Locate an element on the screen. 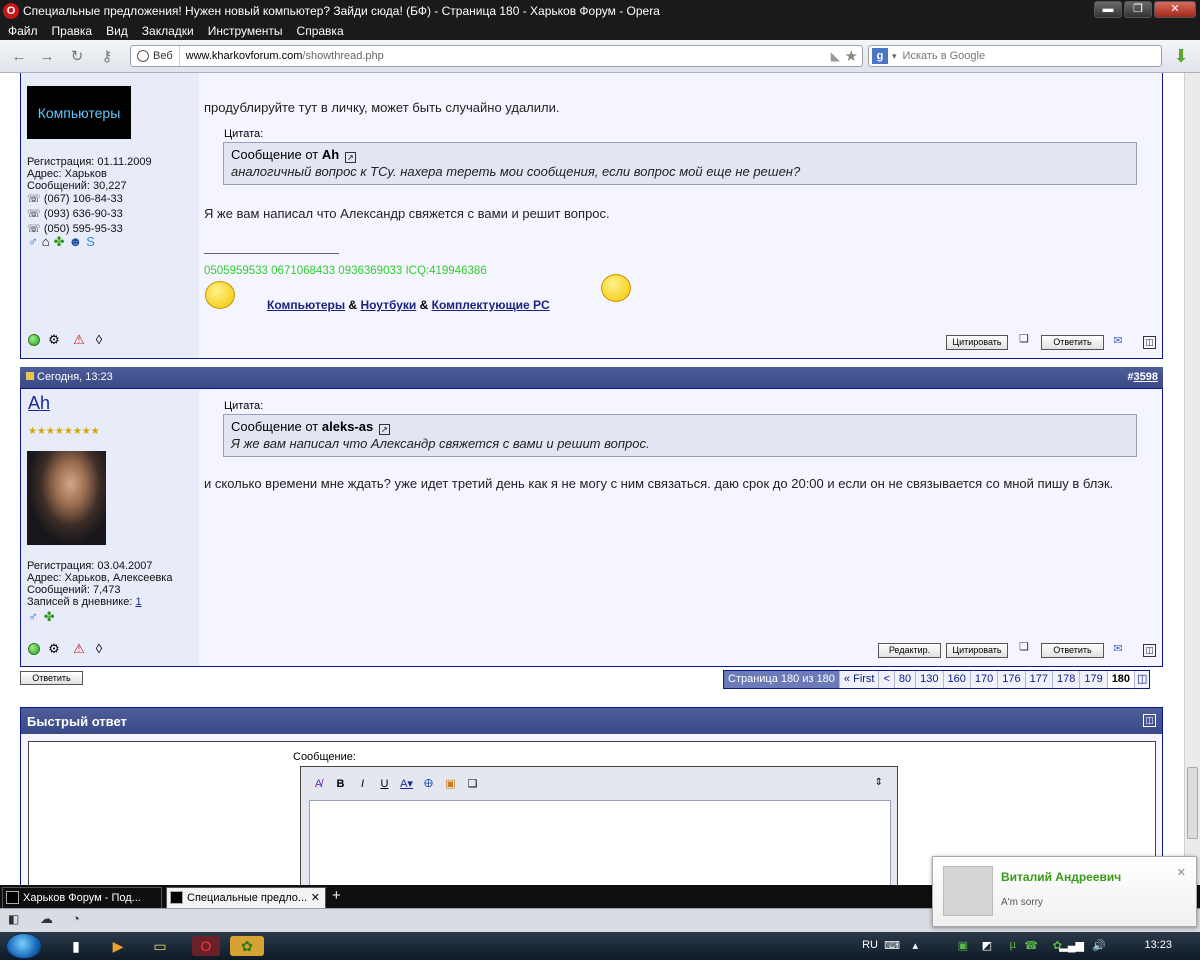  page-link: 130 is located at coordinates (930, 679).